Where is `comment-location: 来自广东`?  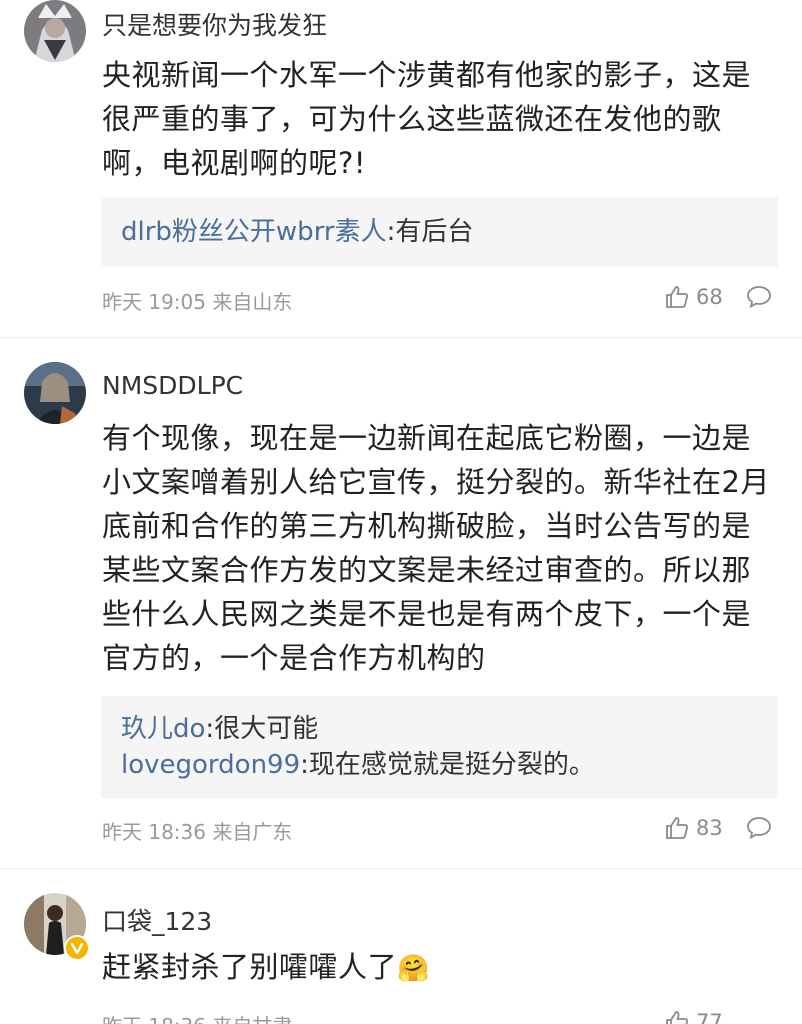
comment-location: 来自广东 is located at coordinates (252, 832).